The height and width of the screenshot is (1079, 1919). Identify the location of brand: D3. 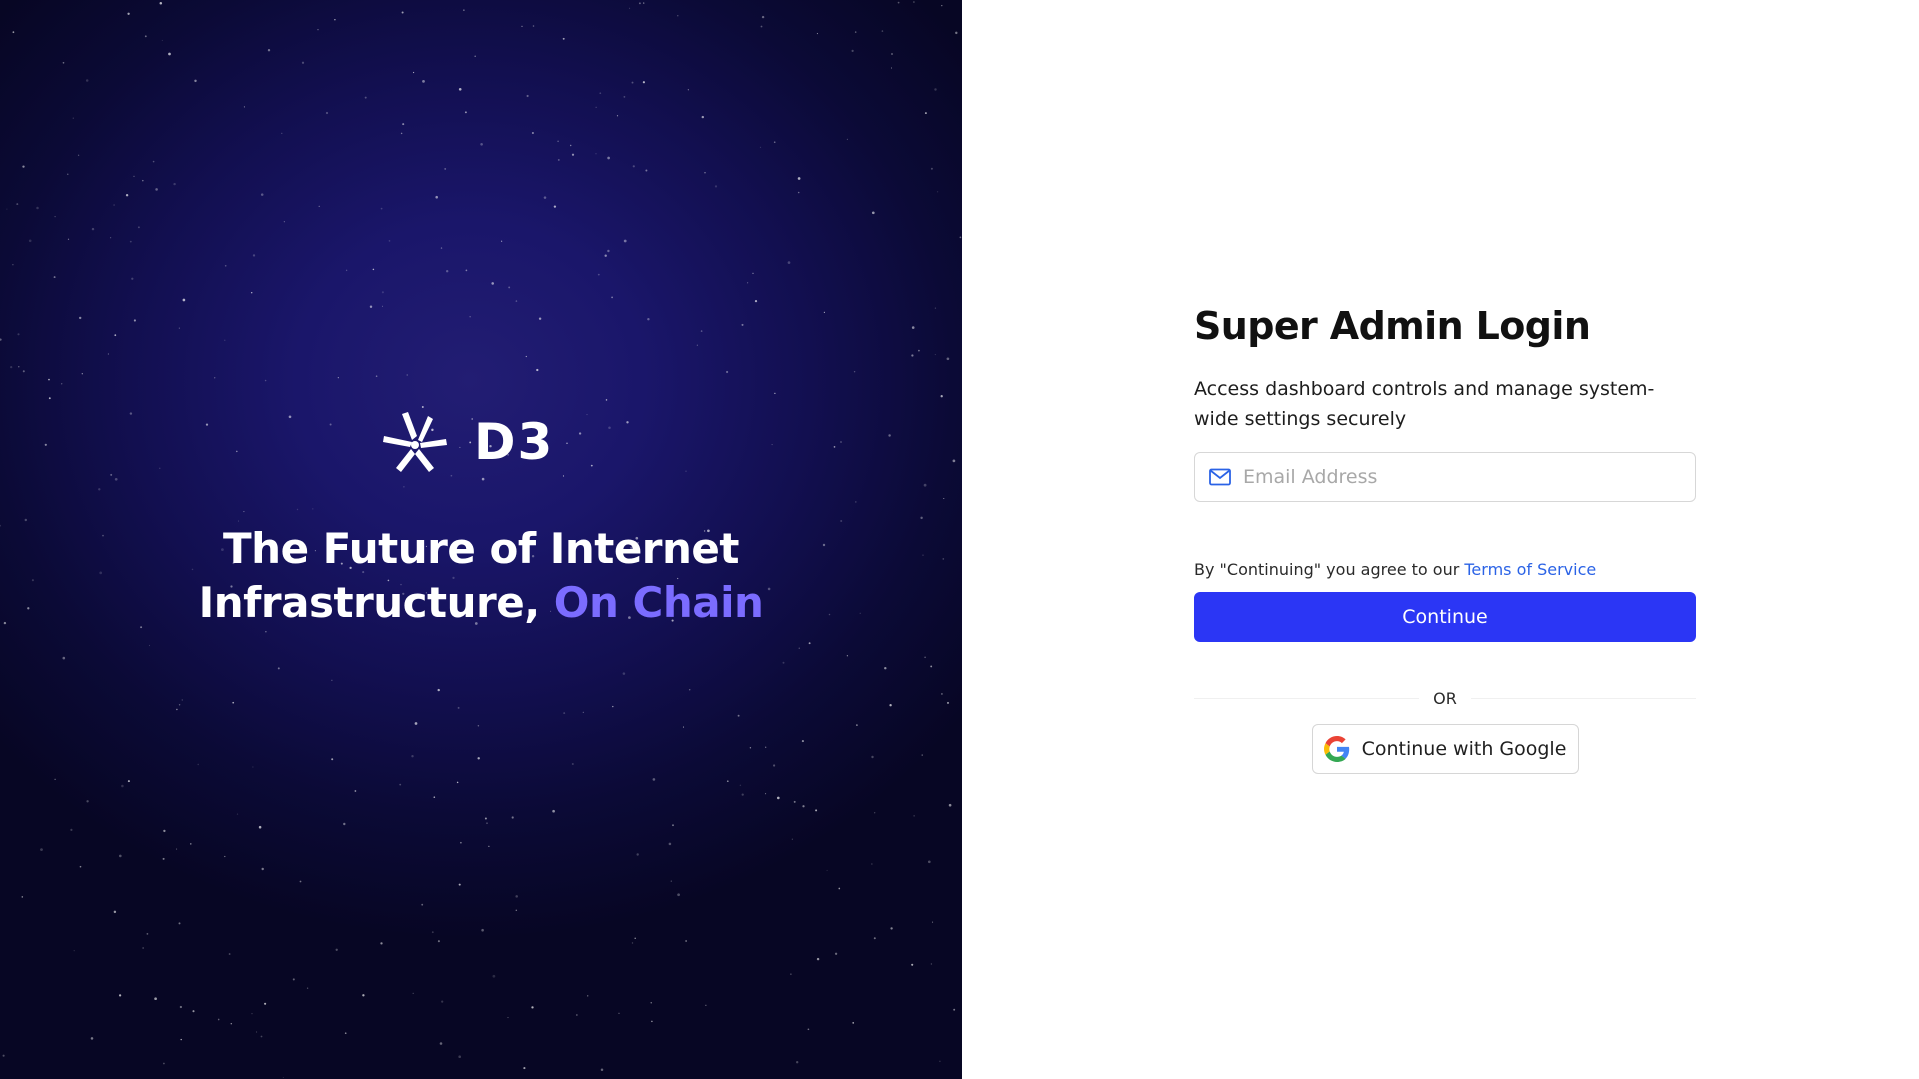
(480, 442).